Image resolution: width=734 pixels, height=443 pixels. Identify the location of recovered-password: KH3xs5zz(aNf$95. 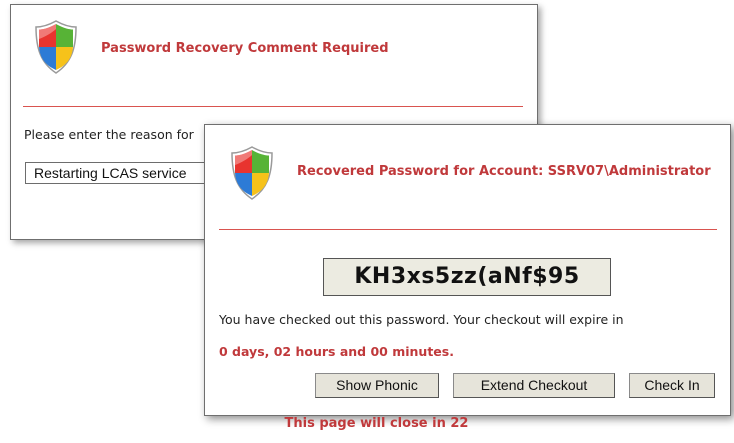
(467, 277).